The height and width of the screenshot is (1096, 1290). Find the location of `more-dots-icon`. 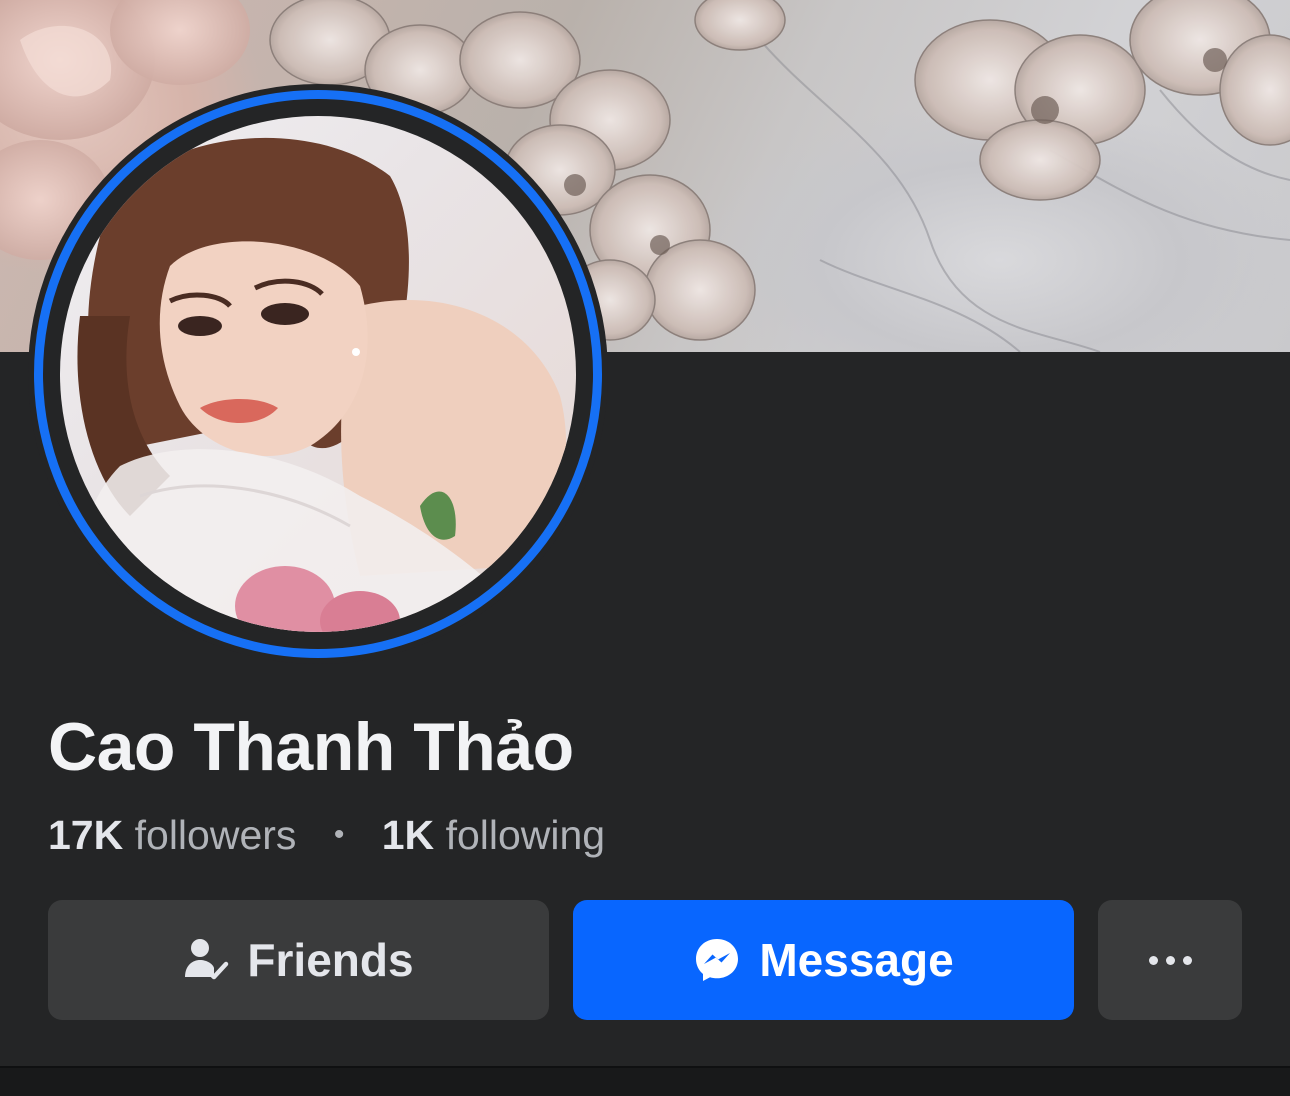

more-dots-icon is located at coordinates (1170, 960).